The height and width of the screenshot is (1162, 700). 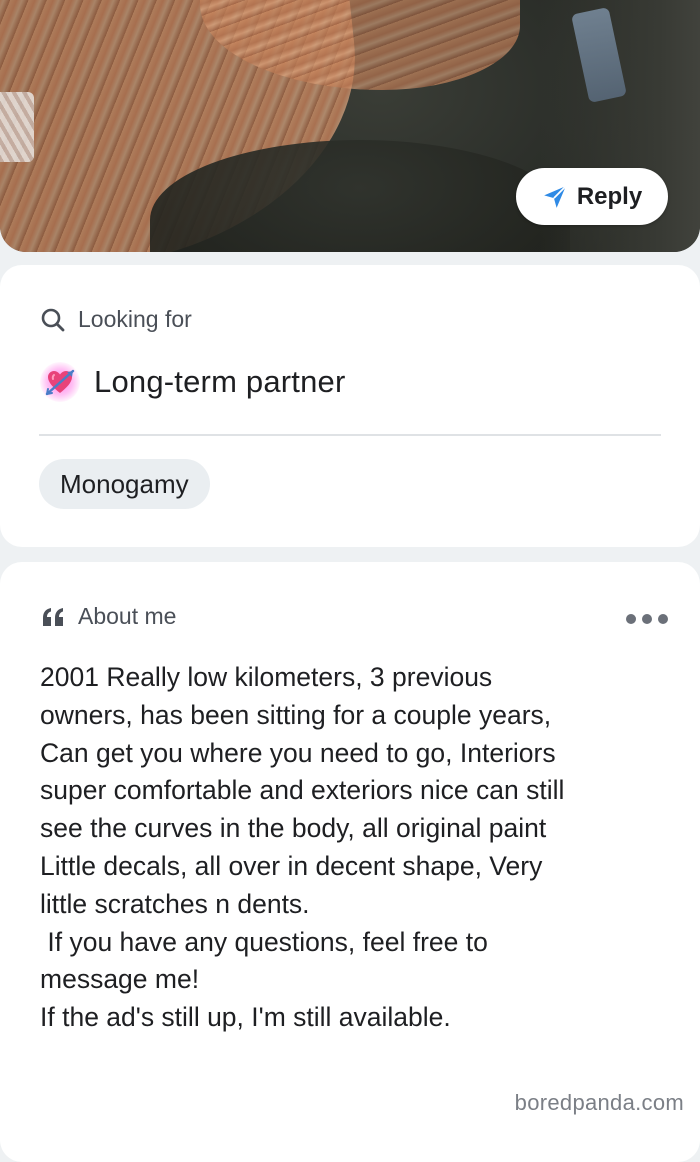 What do you see at coordinates (53, 320) in the screenshot?
I see `search-icon` at bounding box center [53, 320].